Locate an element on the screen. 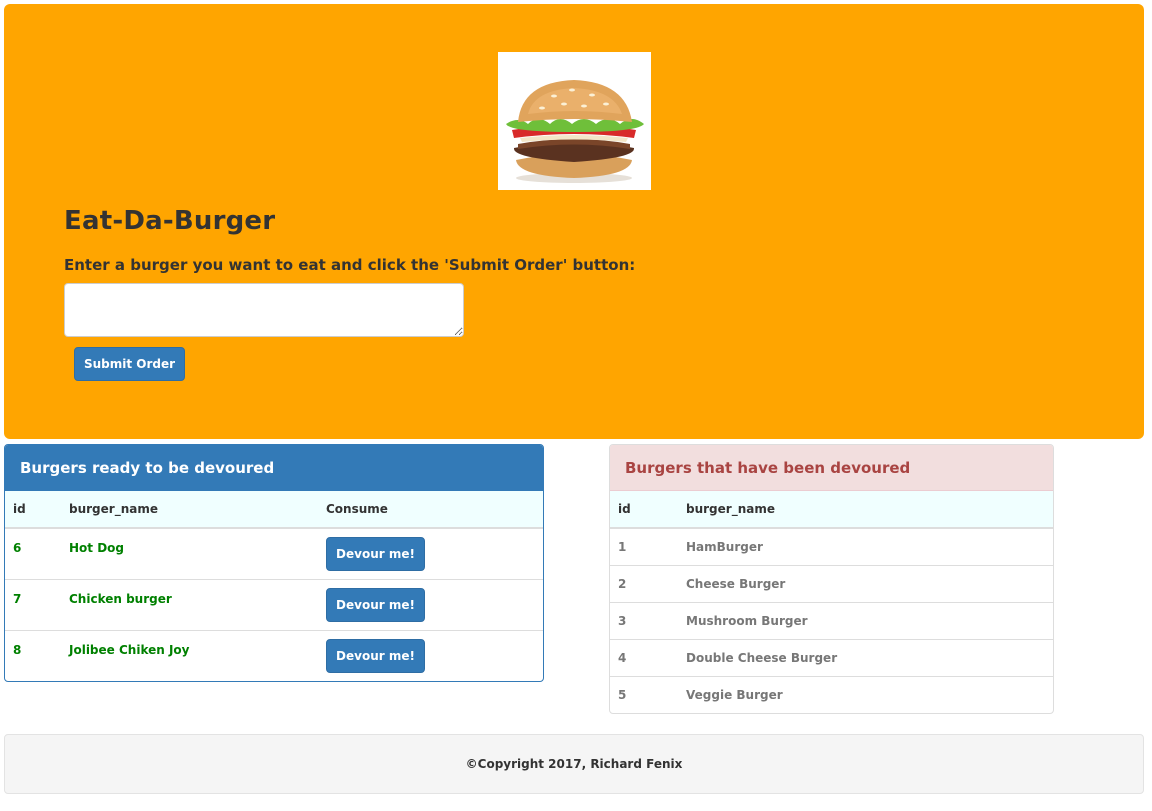 Image resolution: width=1152 pixels, height=811 pixels. burger-id: 5 is located at coordinates (644, 694).